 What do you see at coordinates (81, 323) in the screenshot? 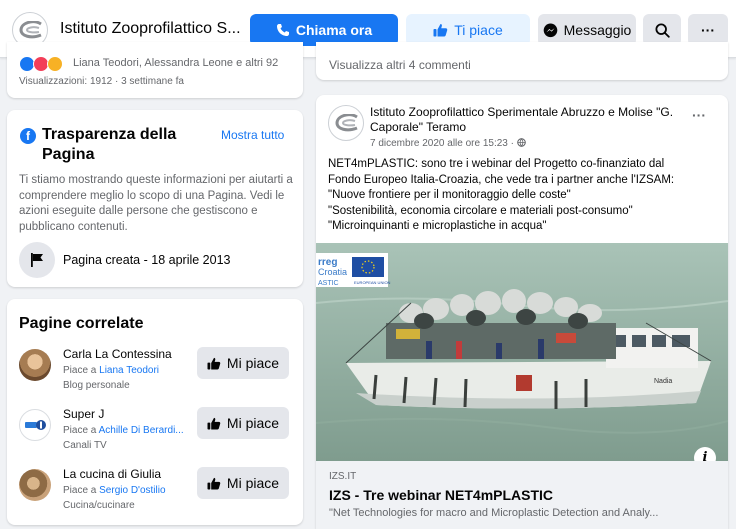
I see `related-pages-title: Pagine correlate` at bounding box center [81, 323].